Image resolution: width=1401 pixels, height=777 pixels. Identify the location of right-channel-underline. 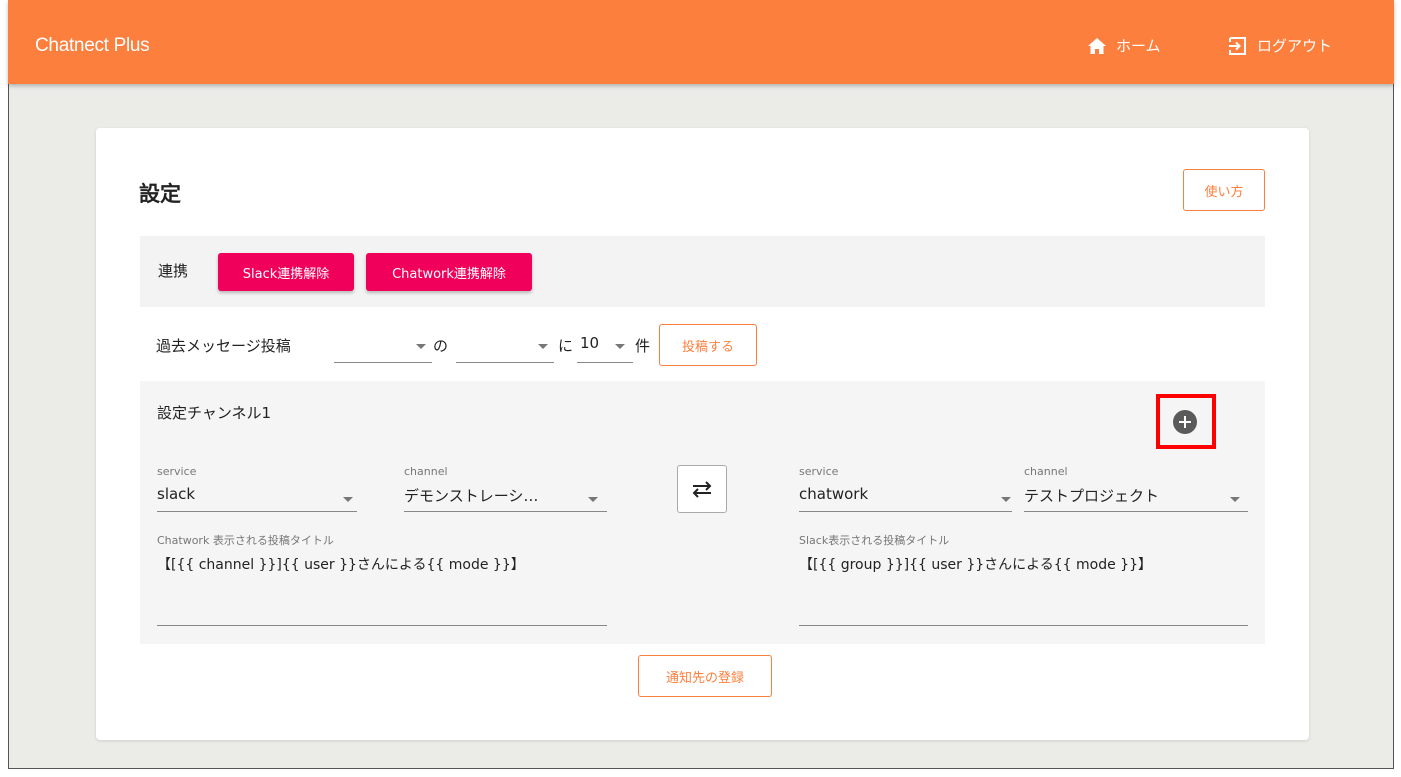
(1136, 511).